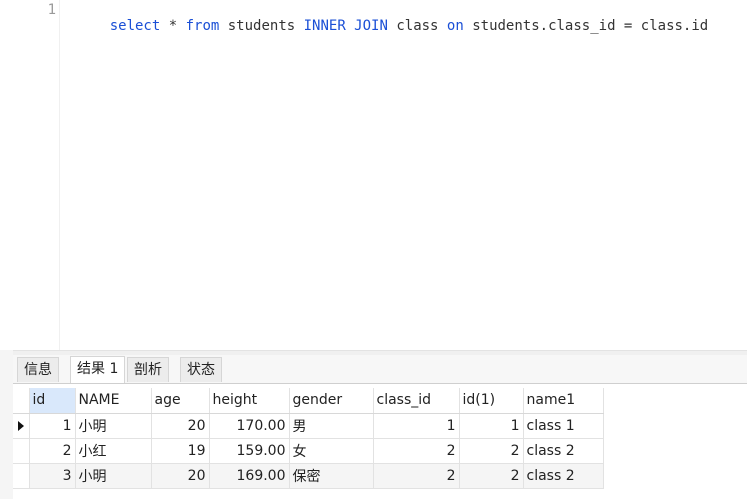 The image size is (747, 499). What do you see at coordinates (113, 401) in the screenshot?
I see `column-header-name: NAME` at bounding box center [113, 401].